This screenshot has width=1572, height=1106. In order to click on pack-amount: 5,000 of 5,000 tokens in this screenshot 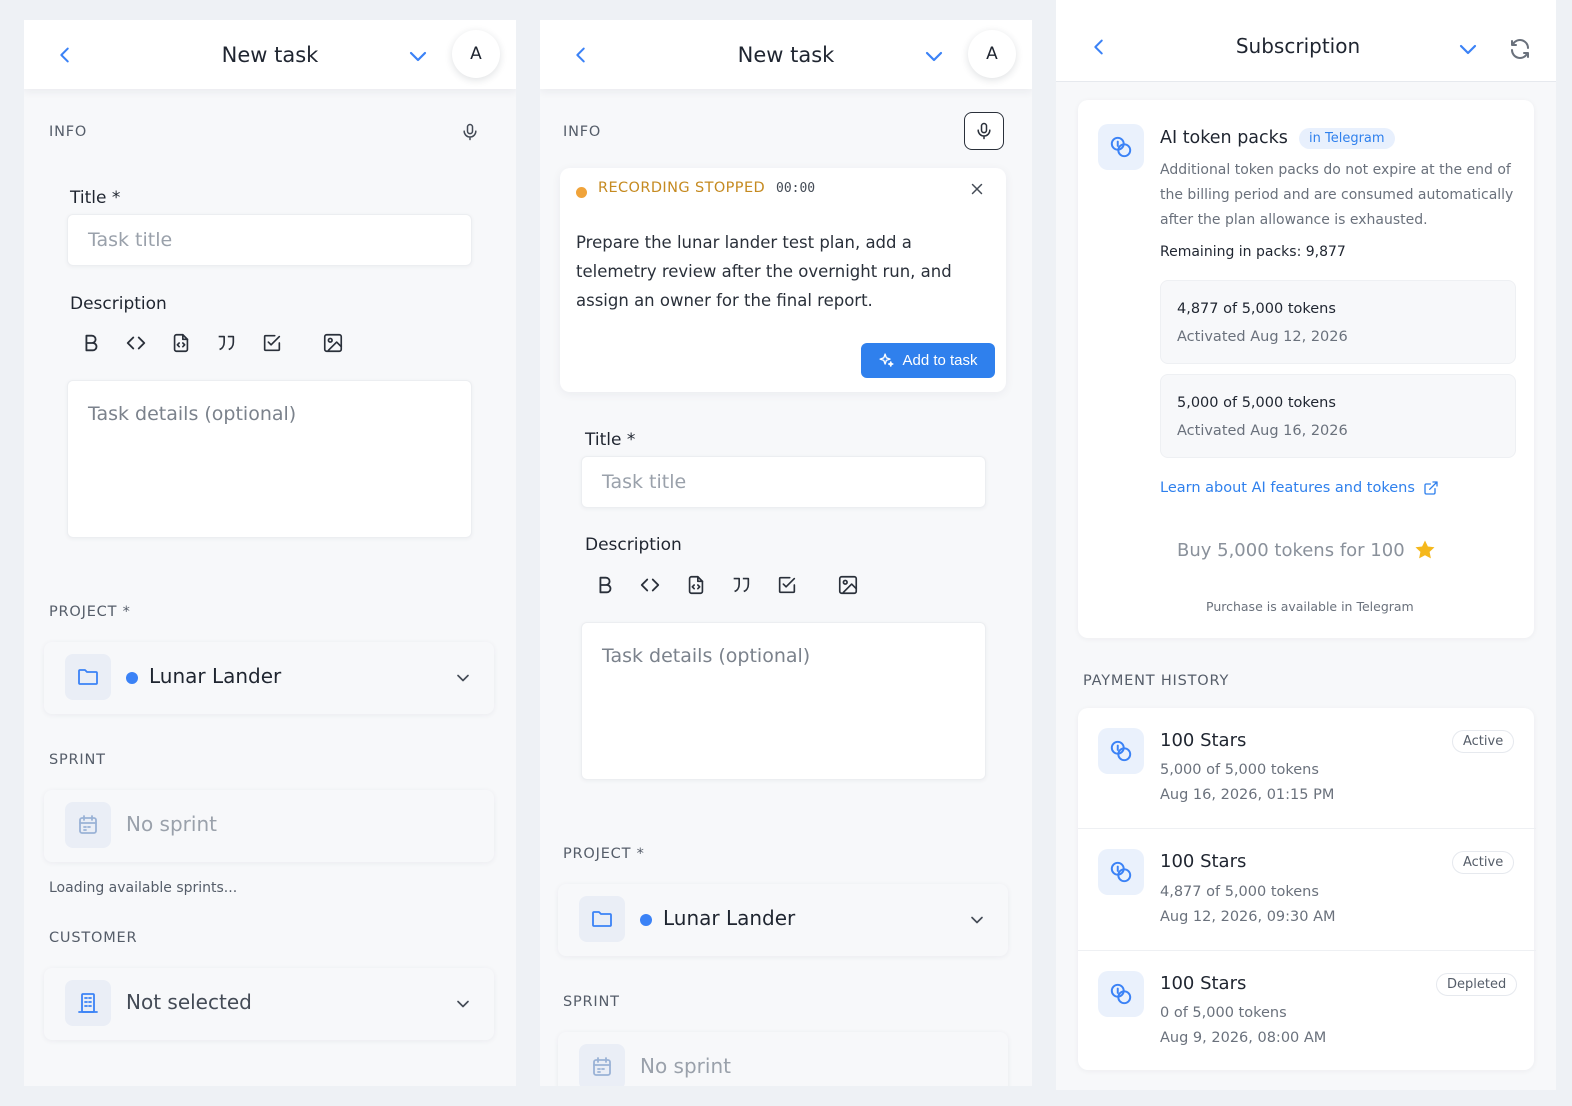, I will do `click(1256, 403)`.